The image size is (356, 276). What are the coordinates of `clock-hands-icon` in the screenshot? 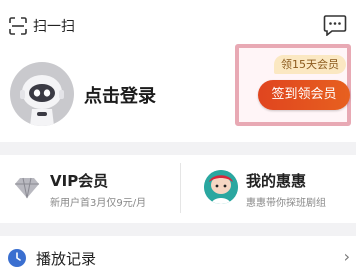 It's located at (18, 256).